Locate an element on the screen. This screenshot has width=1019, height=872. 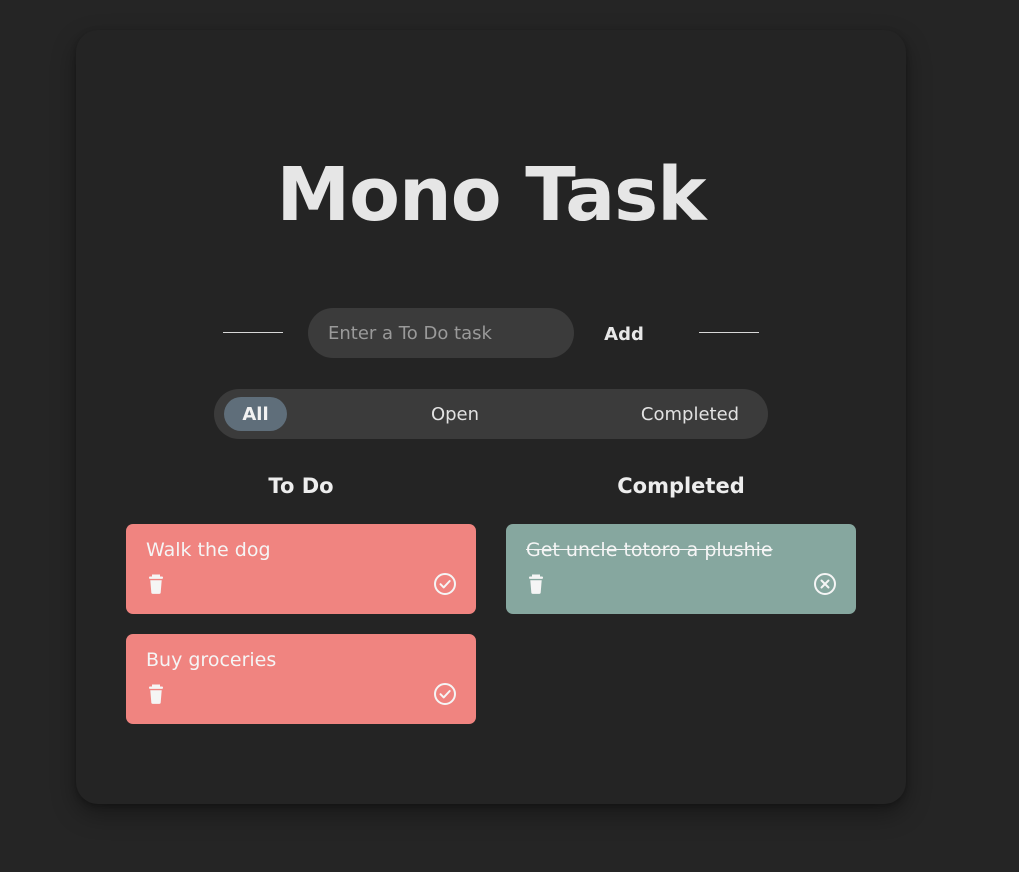
task-input is located at coordinates (441, 333).